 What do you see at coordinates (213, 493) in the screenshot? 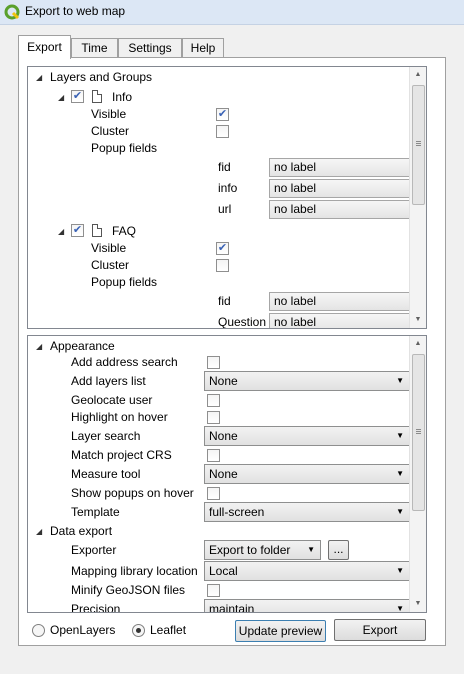
I see `popups-hover-checkbox` at bounding box center [213, 493].